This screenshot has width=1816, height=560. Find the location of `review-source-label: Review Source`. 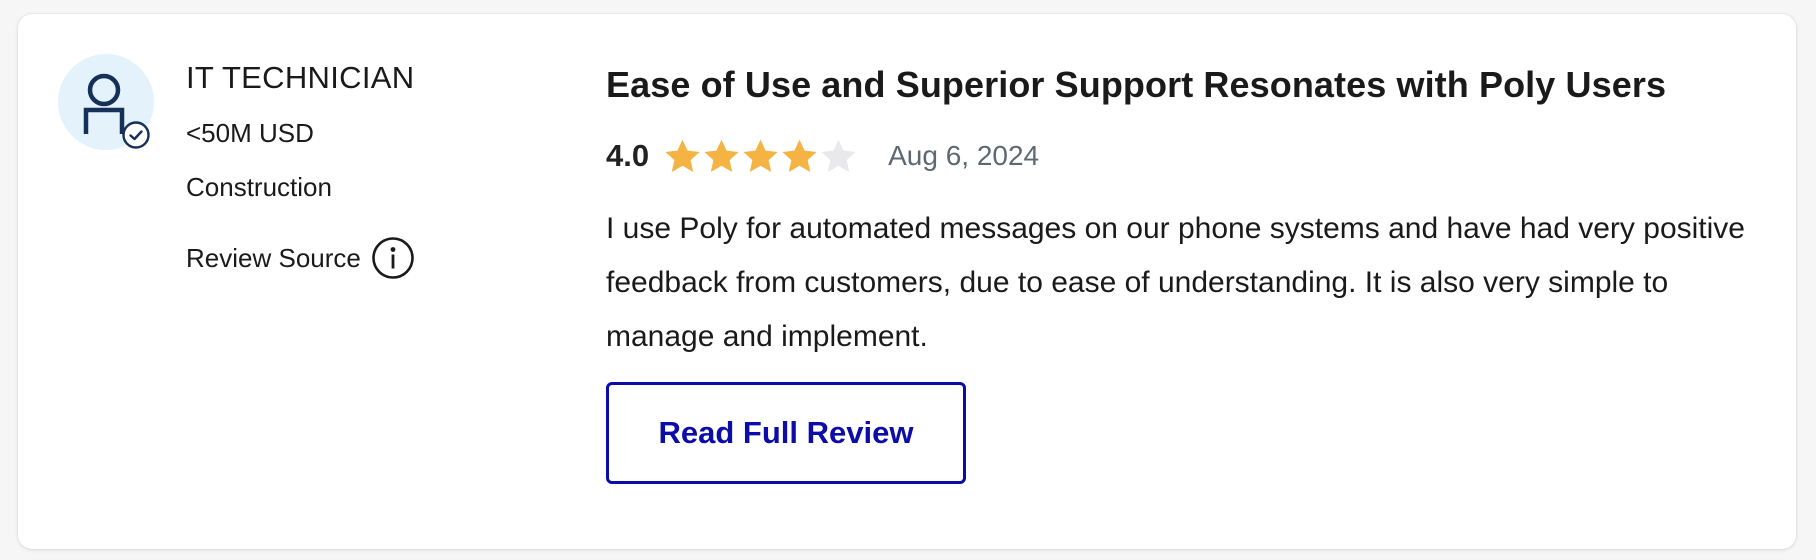

review-source-label: Review Source is located at coordinates (273, 258).